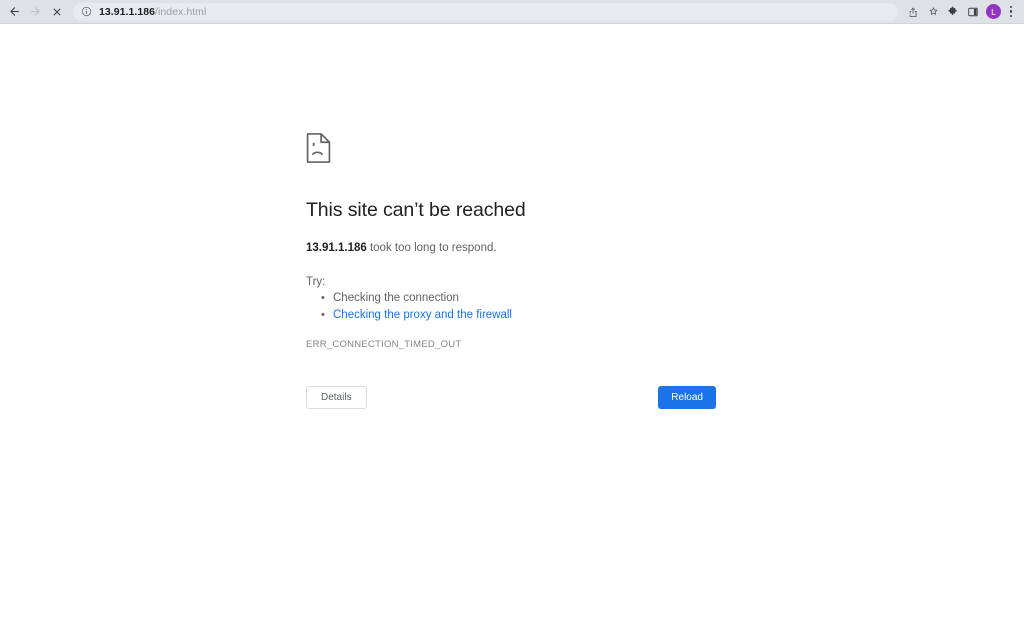 The width and height of the screenshot is (1024, 638). Describe the element at coordinates (953, 12) in the screenshot. I see `extensions-puzzle-icon` at that location.